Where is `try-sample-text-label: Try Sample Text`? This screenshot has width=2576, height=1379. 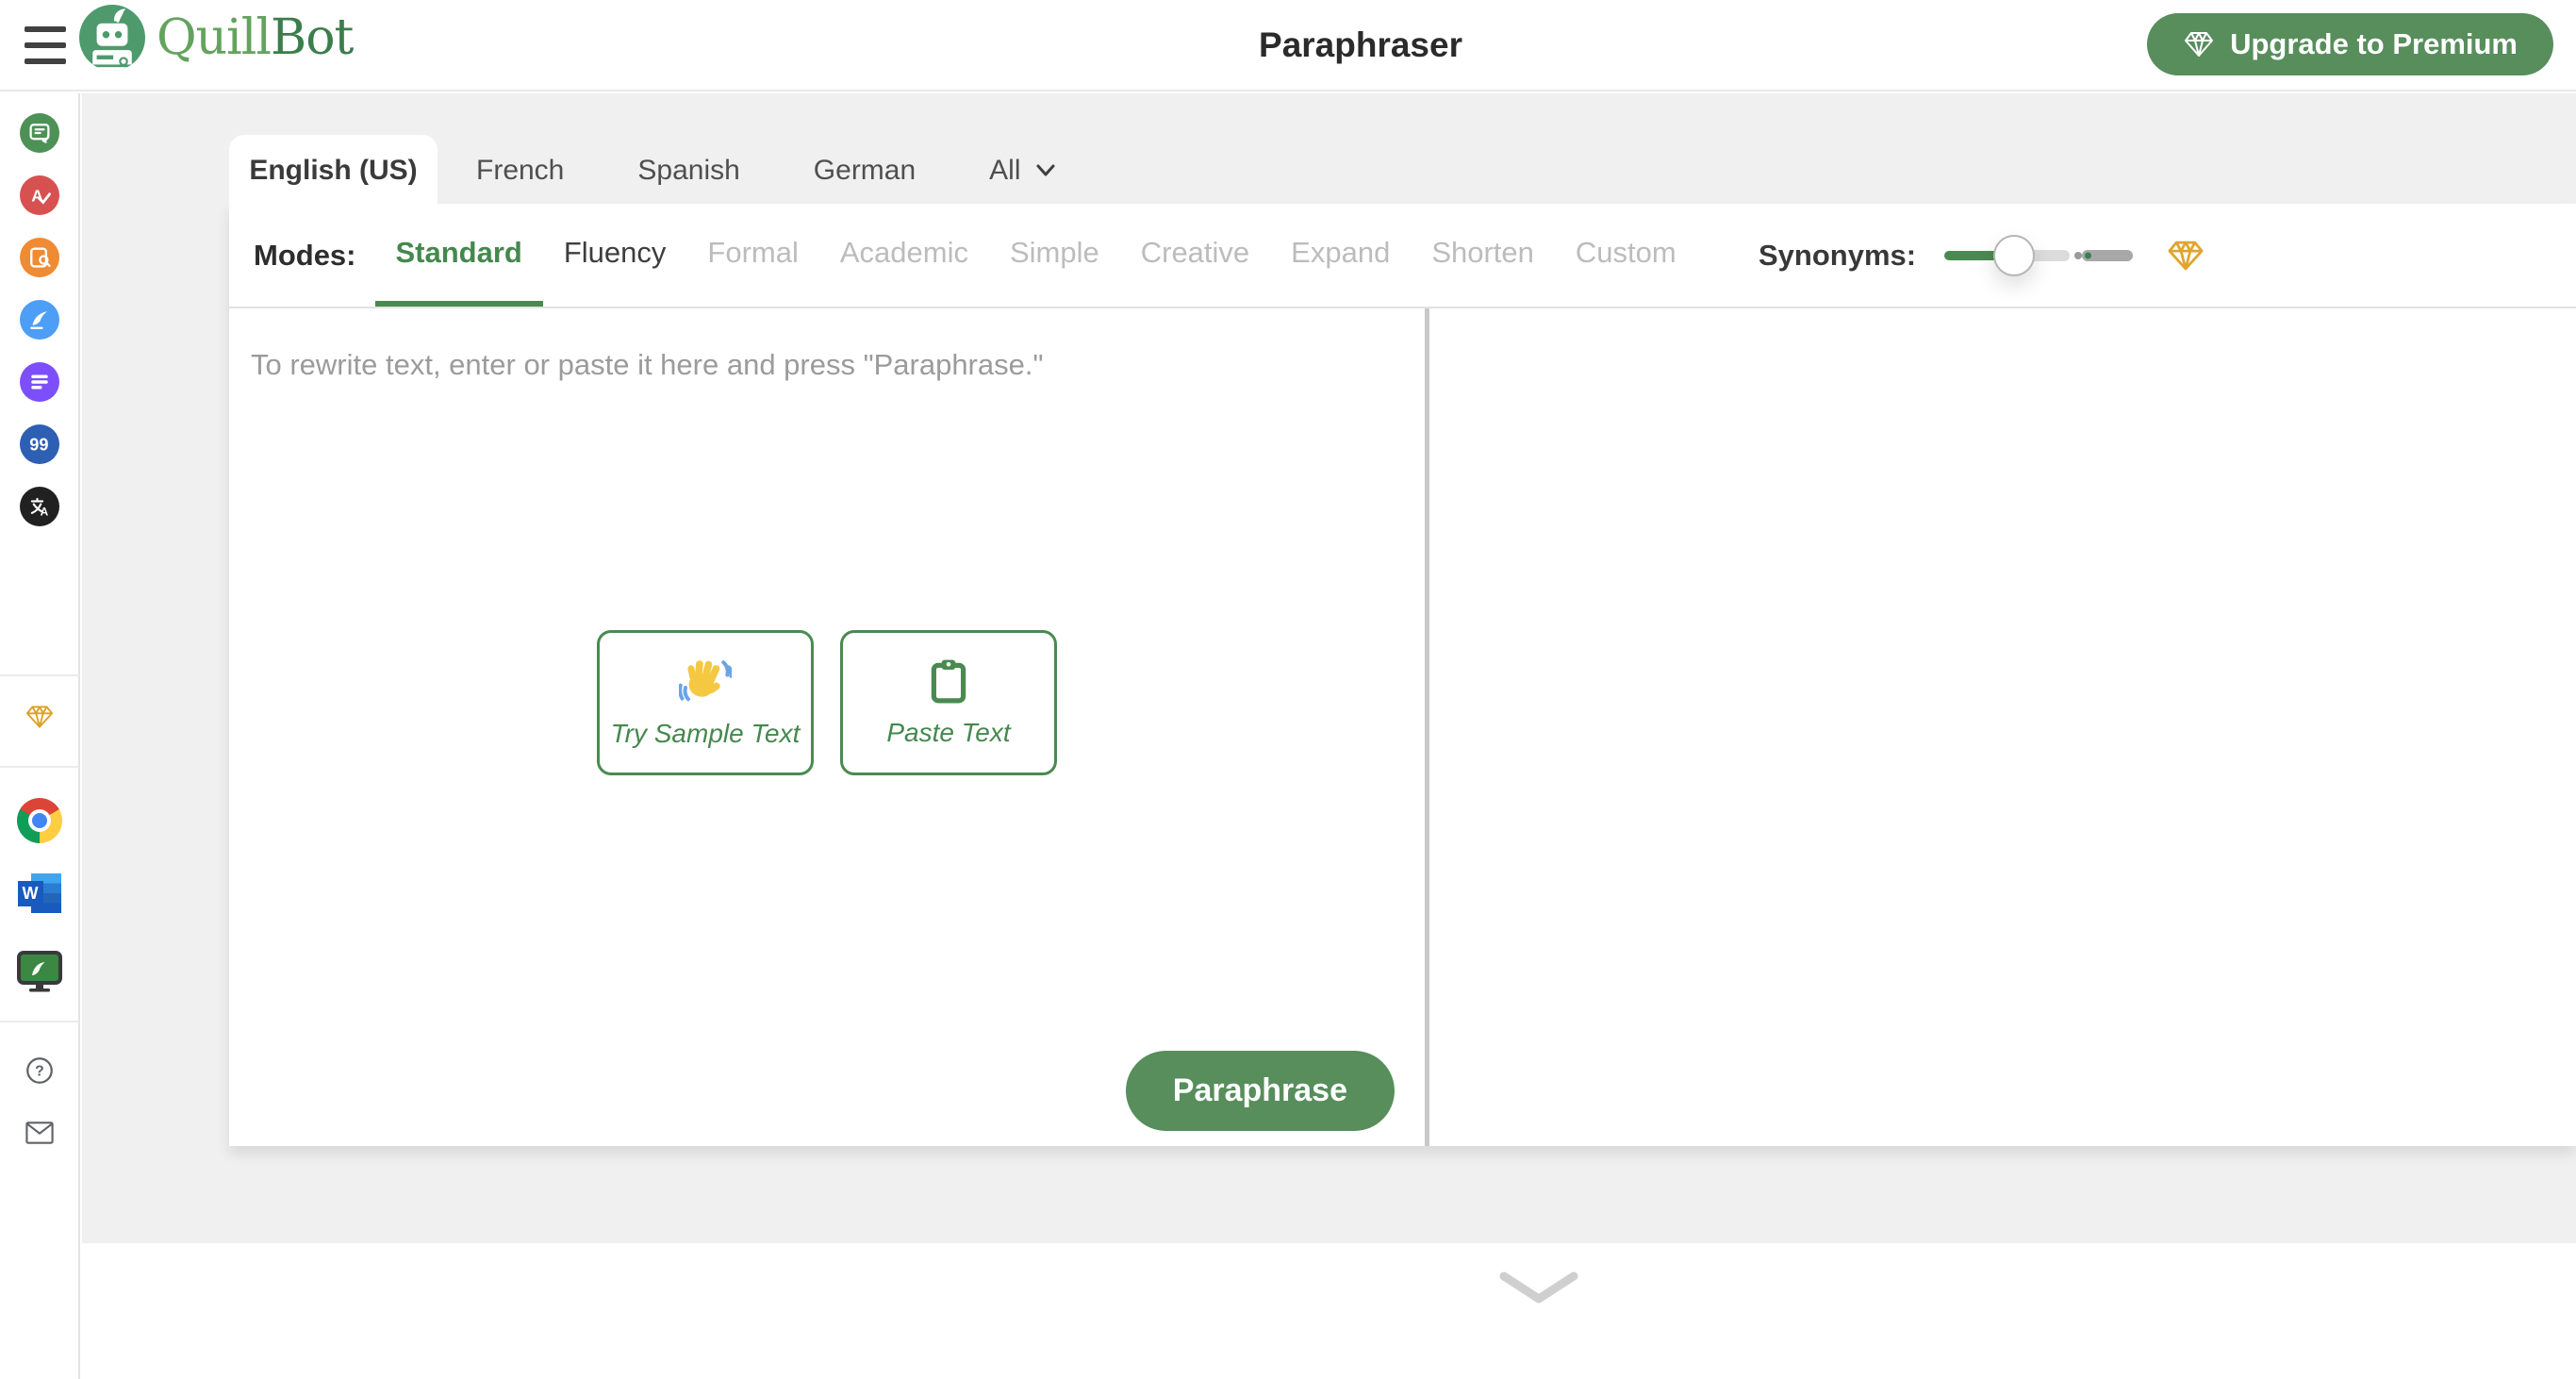 try-sample-text-label: Try Sample Text is located at coordinates (705, 734).